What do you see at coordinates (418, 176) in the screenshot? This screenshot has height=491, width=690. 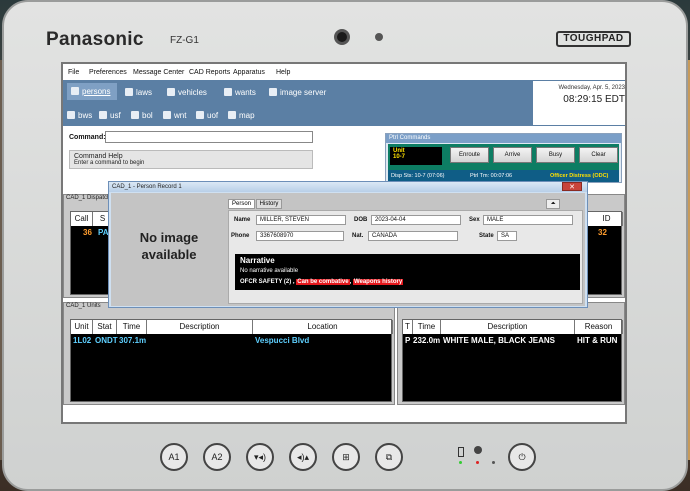 I see `disp-status: Disp Sts: 10-7 (07:06)` at bounding box center [418, 176].